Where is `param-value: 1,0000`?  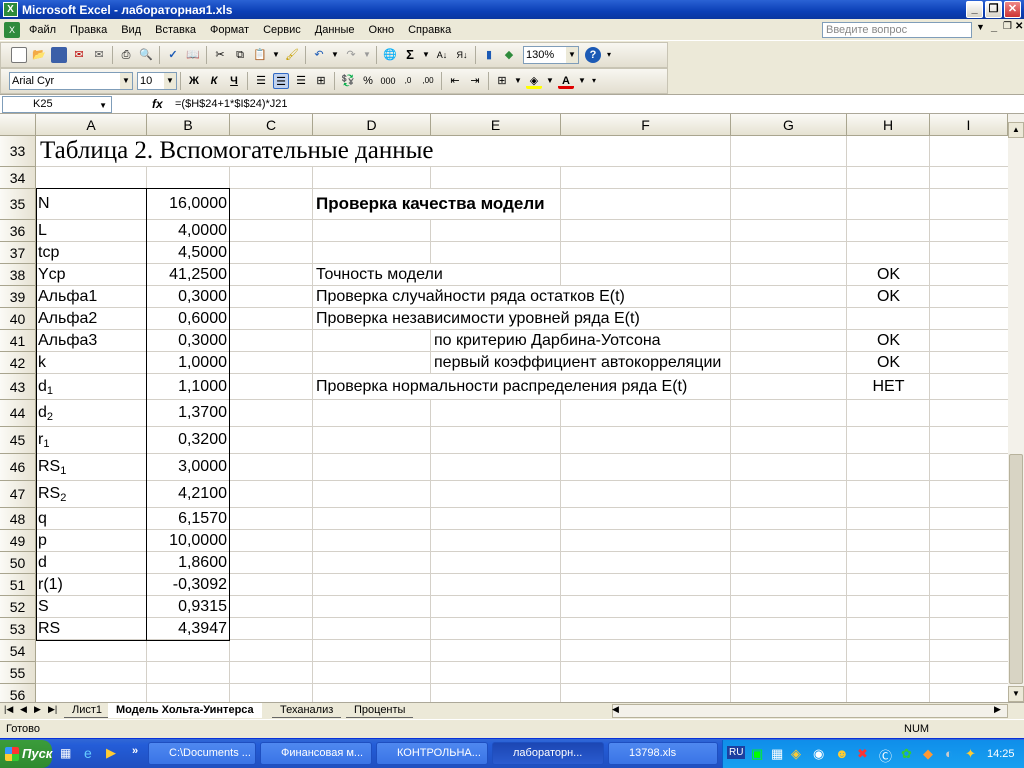
param-value: 1,0000 is located at coordinates (187, 362).